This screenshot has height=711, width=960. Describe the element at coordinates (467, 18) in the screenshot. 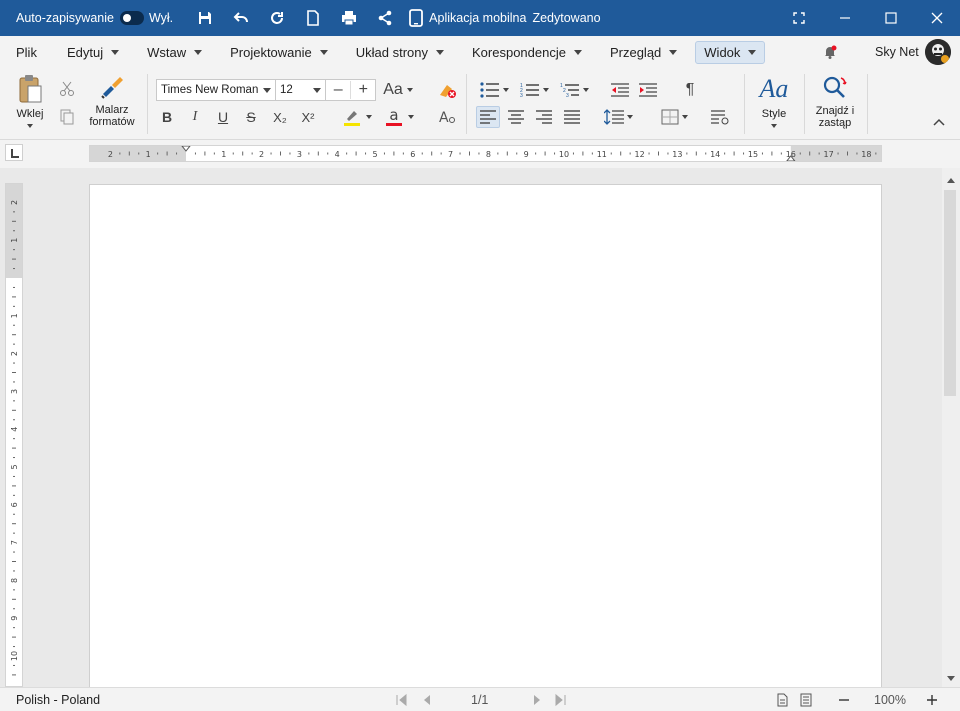

I see `mobile-app-button: Aplikacja mobilna` at that location.